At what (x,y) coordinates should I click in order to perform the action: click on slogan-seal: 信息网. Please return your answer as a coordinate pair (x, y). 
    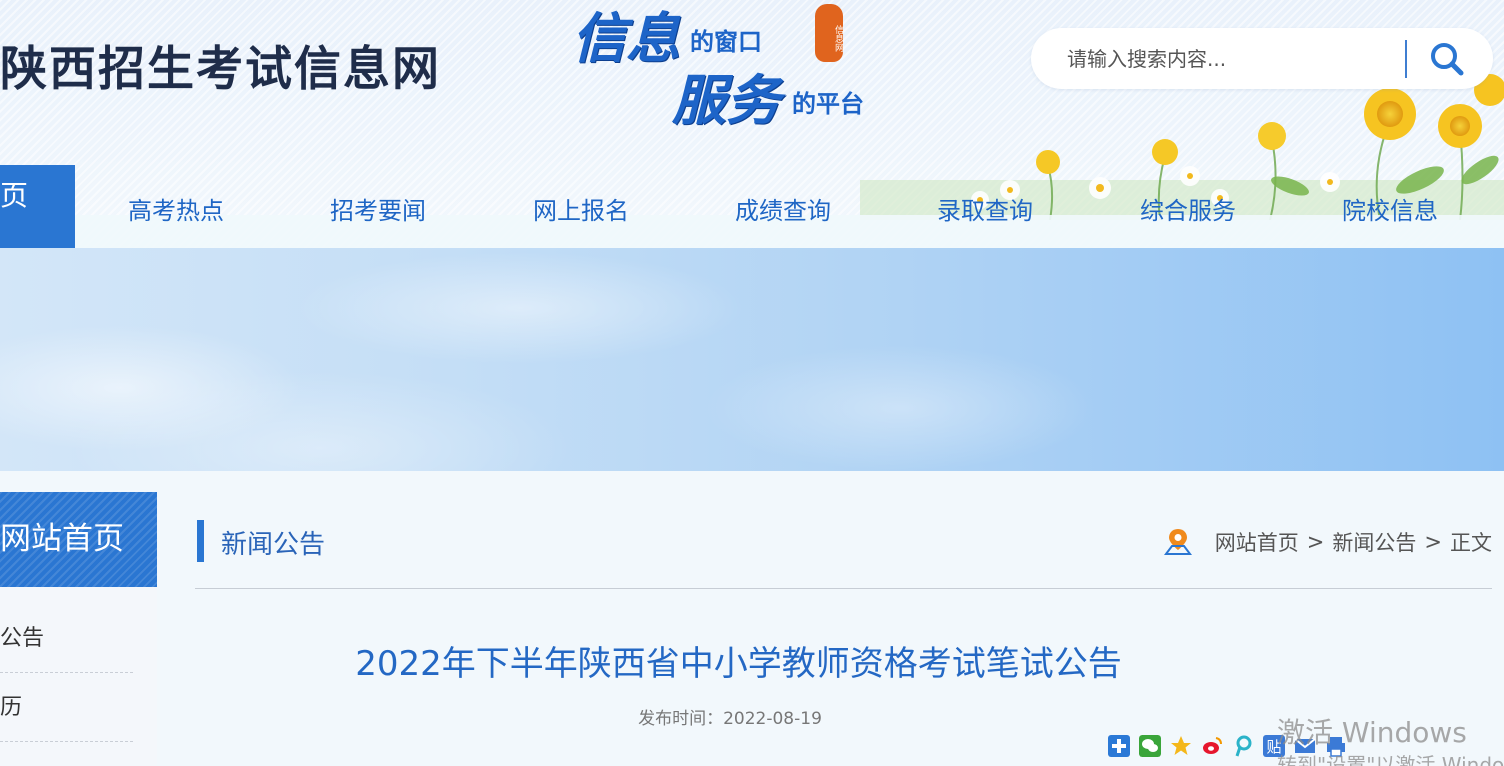
    Looking at the image, I should click on (829, 33).